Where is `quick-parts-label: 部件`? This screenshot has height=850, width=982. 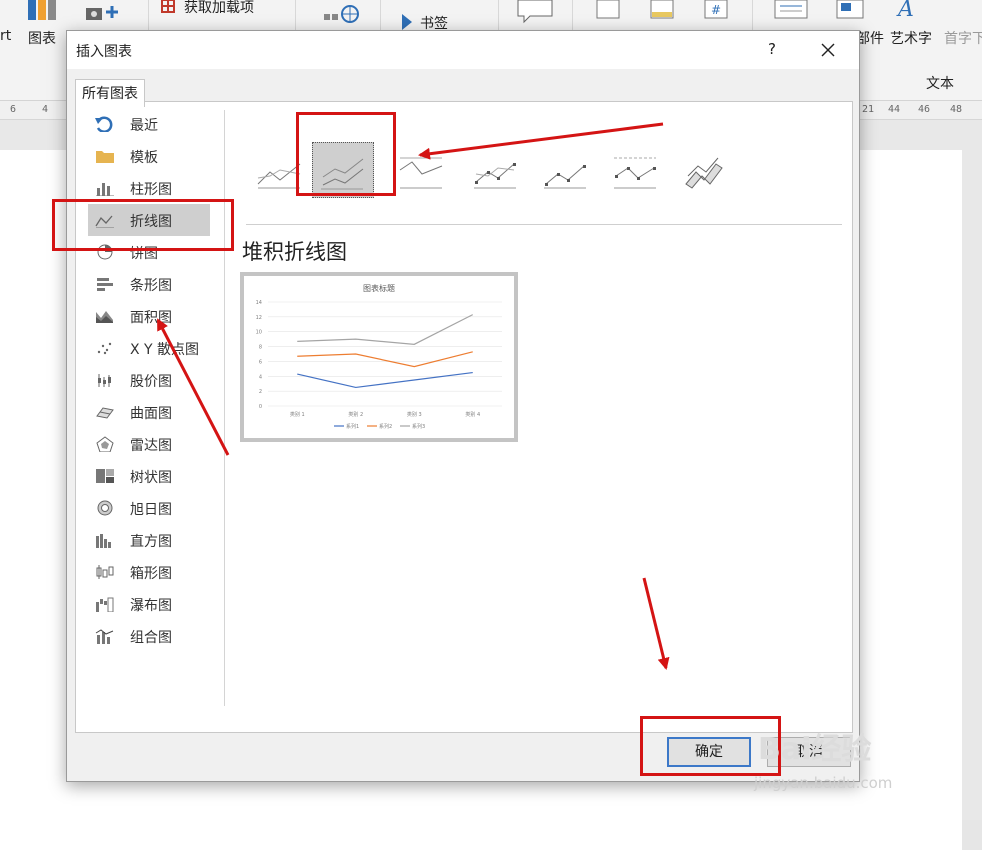
quick-parts-label: 部件 is located at coordinates (870, 38).